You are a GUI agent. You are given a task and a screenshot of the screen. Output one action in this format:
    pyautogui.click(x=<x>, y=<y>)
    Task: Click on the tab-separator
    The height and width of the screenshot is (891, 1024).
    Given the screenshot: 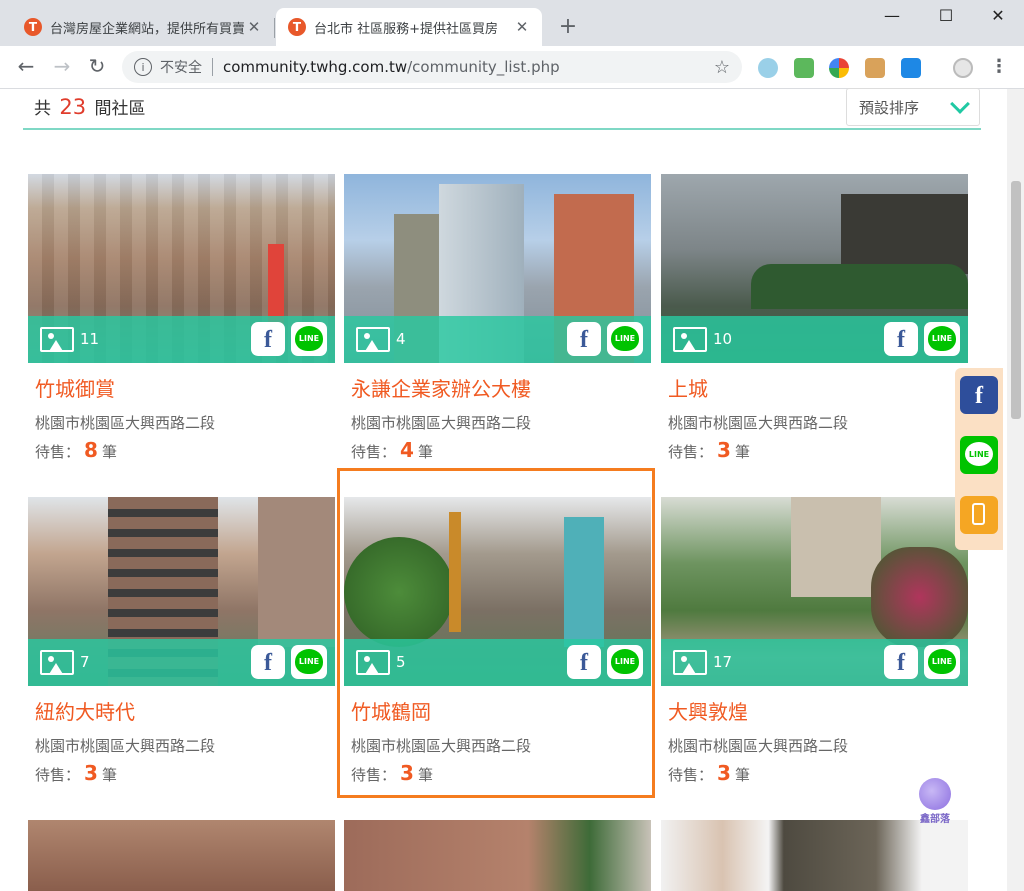 What is the action you would take?
    pyautogui.click(x=274, y=28)
    